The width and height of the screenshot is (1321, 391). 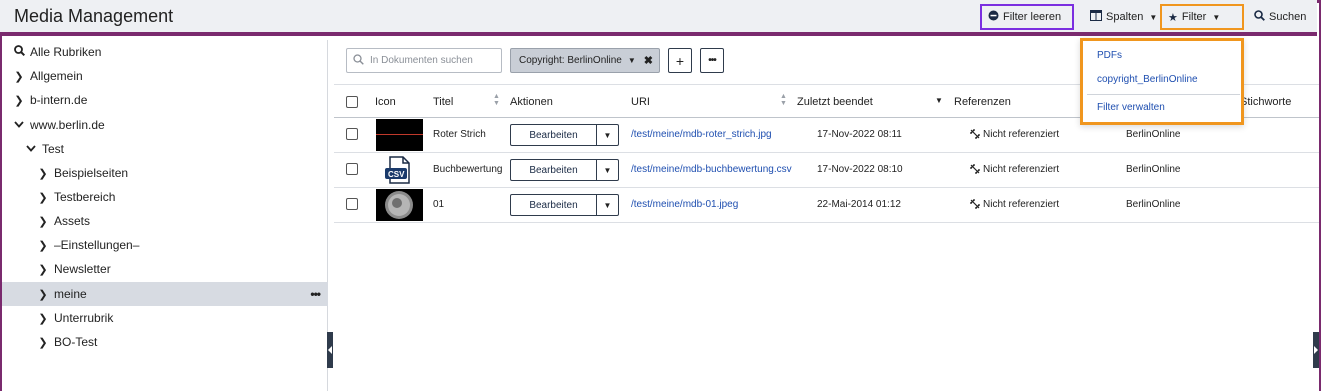 What do you see at coordinates (91, 173) in the screenshot?
I see `tree-item-label: Beispielseiten` at bounding box center [91, 173].